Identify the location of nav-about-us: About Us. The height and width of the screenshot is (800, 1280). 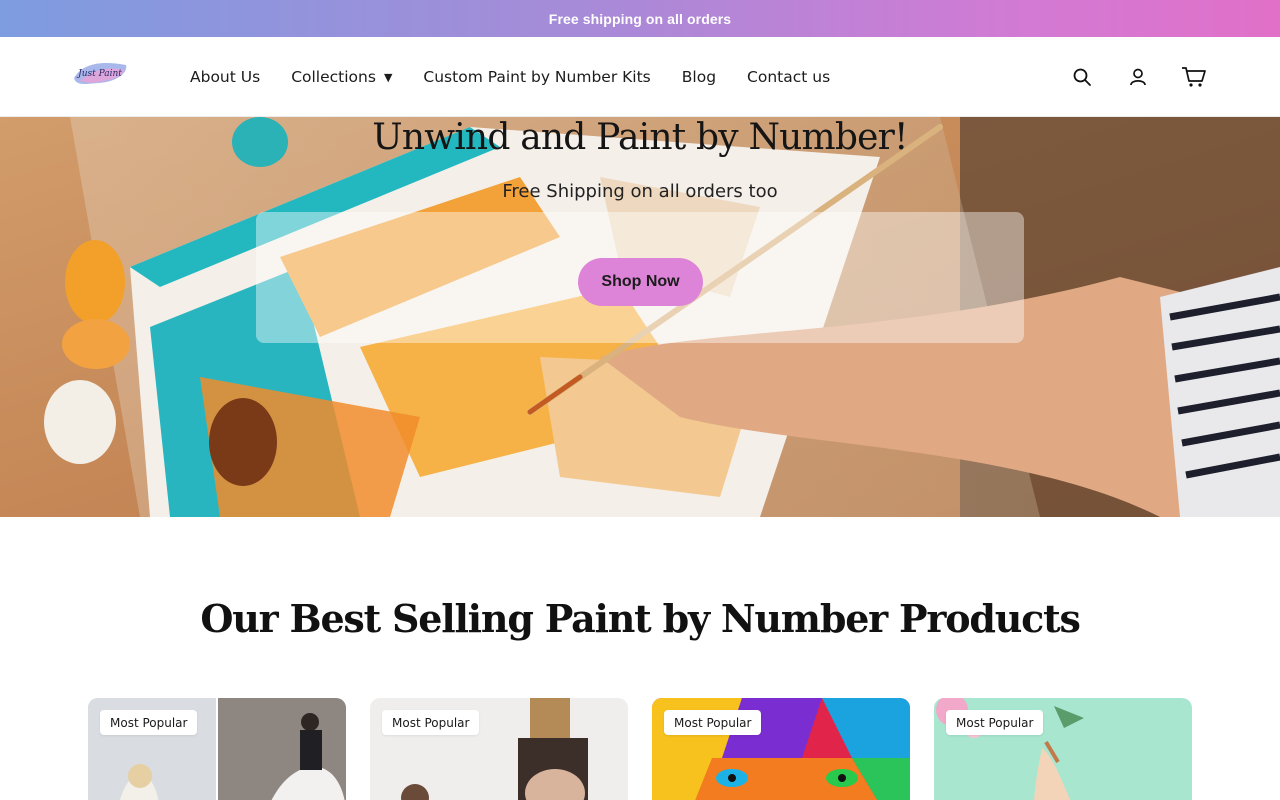
(225, 77).